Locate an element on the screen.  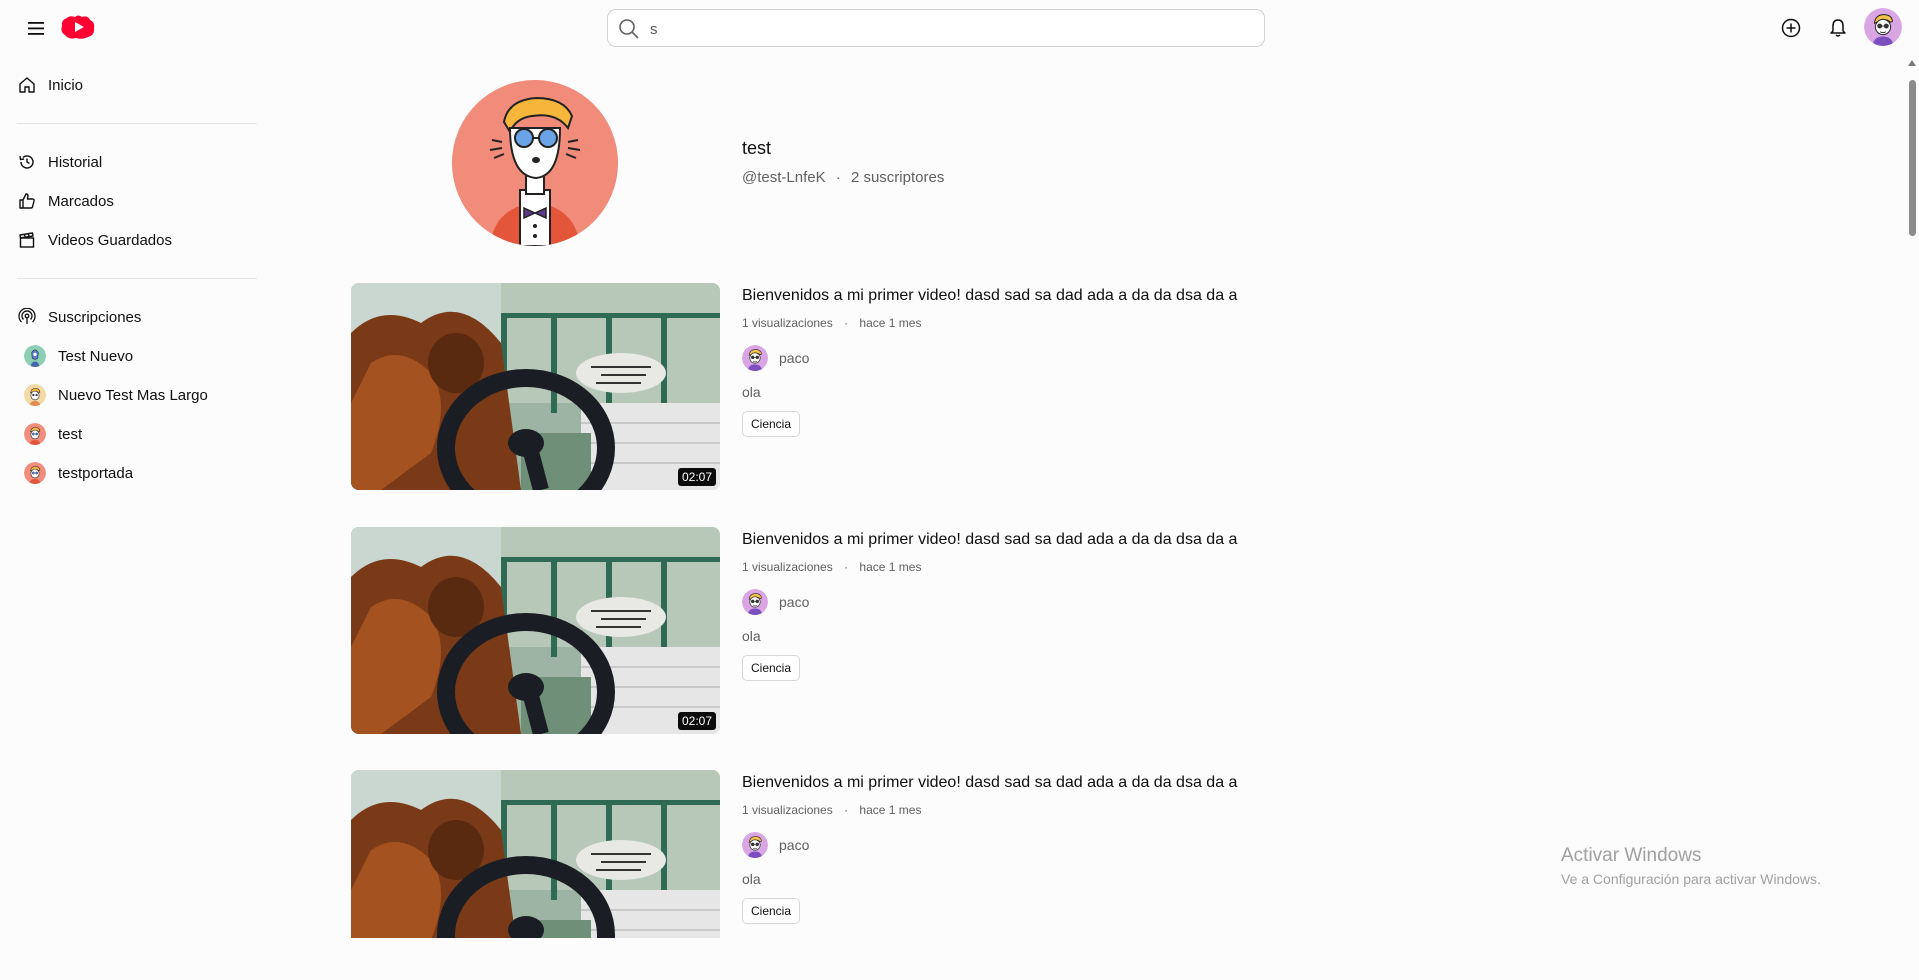
video-thumbnail is located at coordinates (535, 854).